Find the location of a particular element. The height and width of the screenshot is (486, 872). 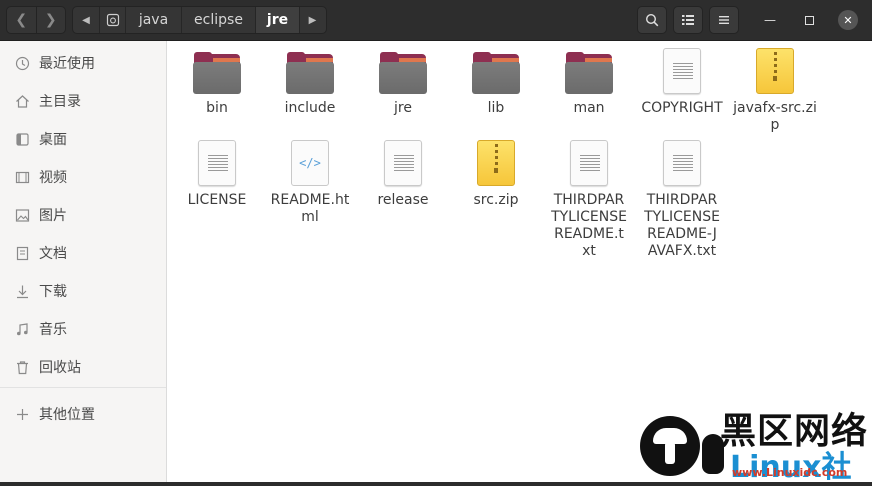

minimize-icon: — is located at coordinates (770, 20).